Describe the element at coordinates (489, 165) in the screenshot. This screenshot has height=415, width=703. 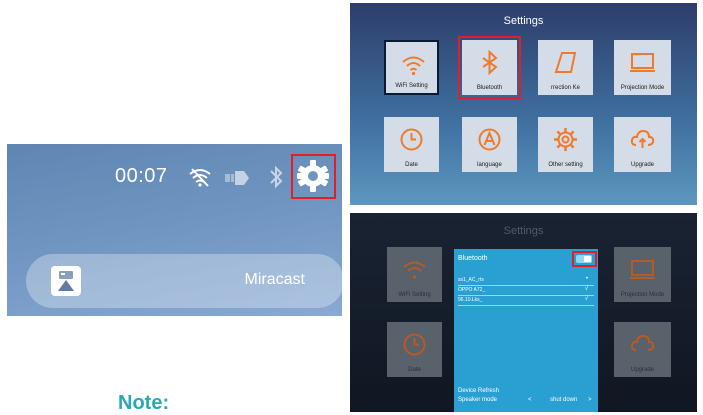
I see `tile-label: language` at that location.